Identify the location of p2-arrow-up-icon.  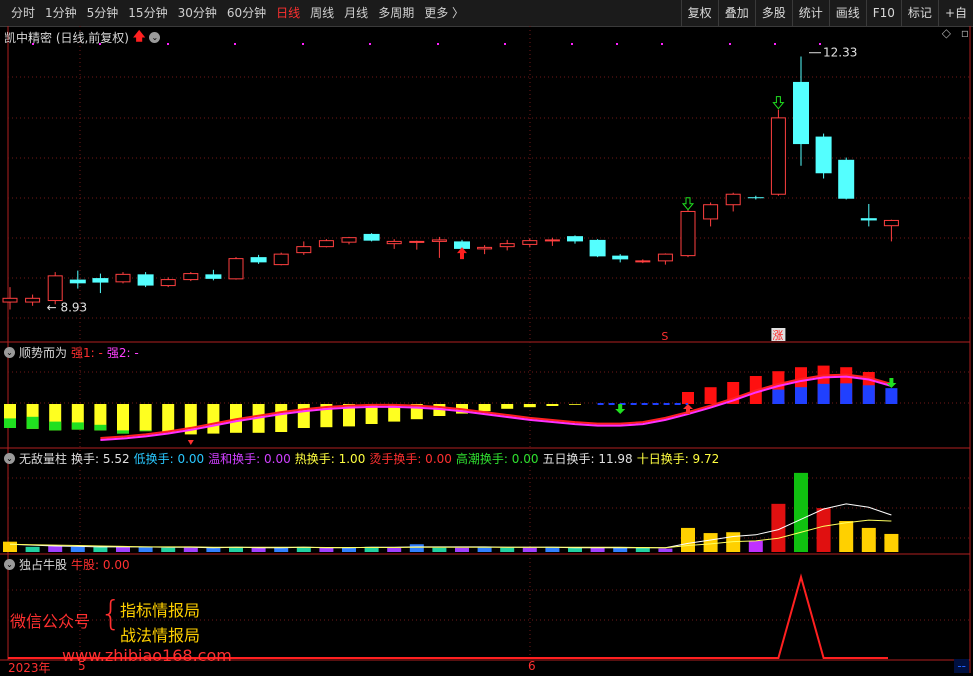
(190, 442).